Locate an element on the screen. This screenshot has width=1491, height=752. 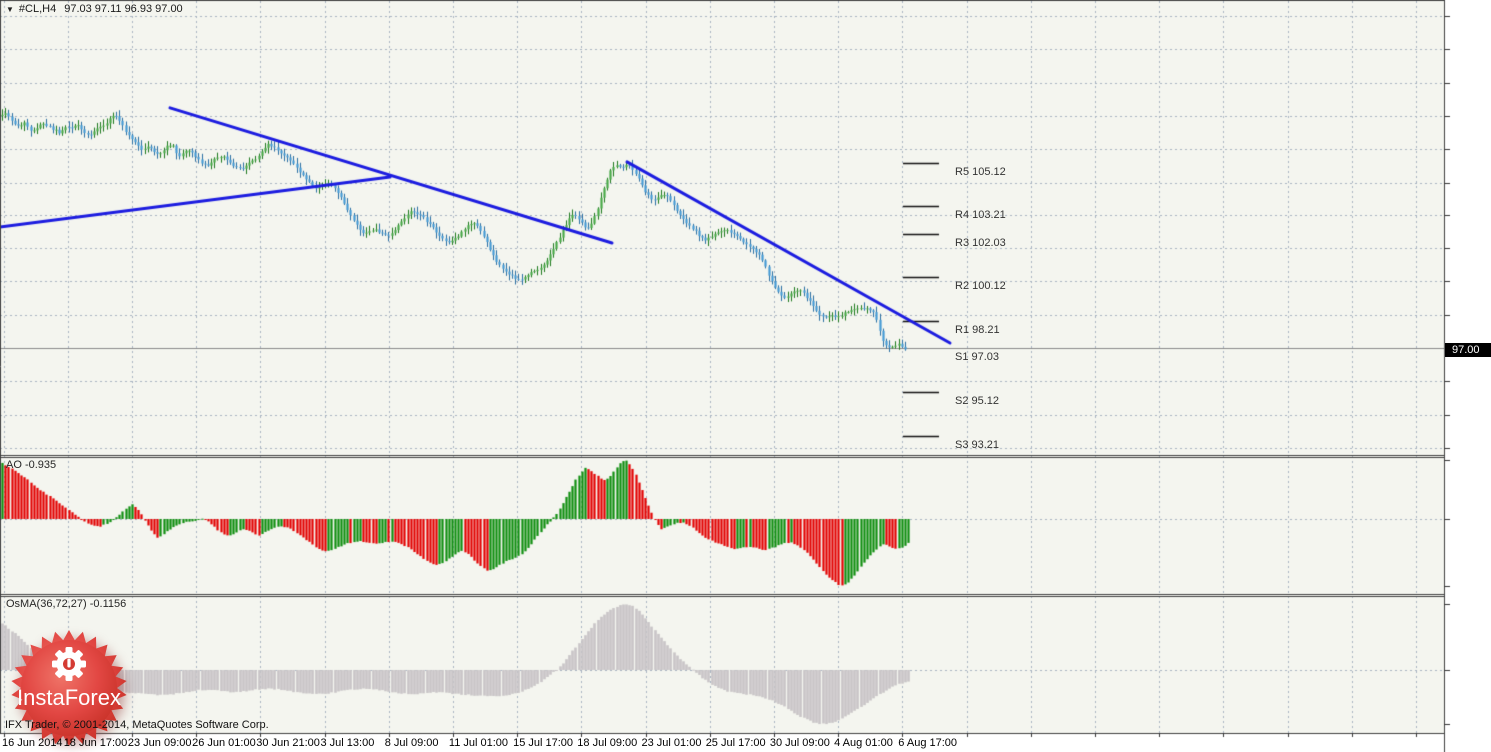
time-tick-label: 15 Jul 17:00 is located at coordinates (543, 743).